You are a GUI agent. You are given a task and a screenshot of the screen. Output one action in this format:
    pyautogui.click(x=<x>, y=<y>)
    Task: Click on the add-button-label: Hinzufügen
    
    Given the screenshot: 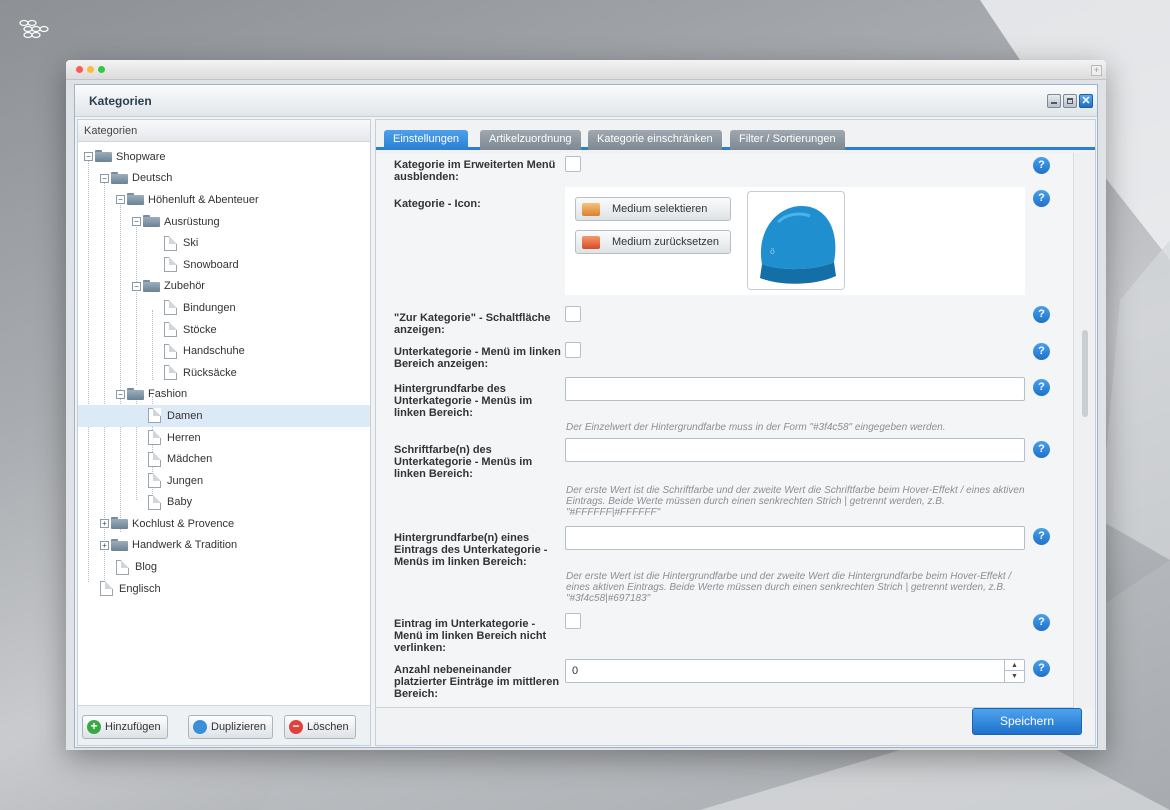 What is the action you would take?
    pyautogui.click(x=133, y=727)
    